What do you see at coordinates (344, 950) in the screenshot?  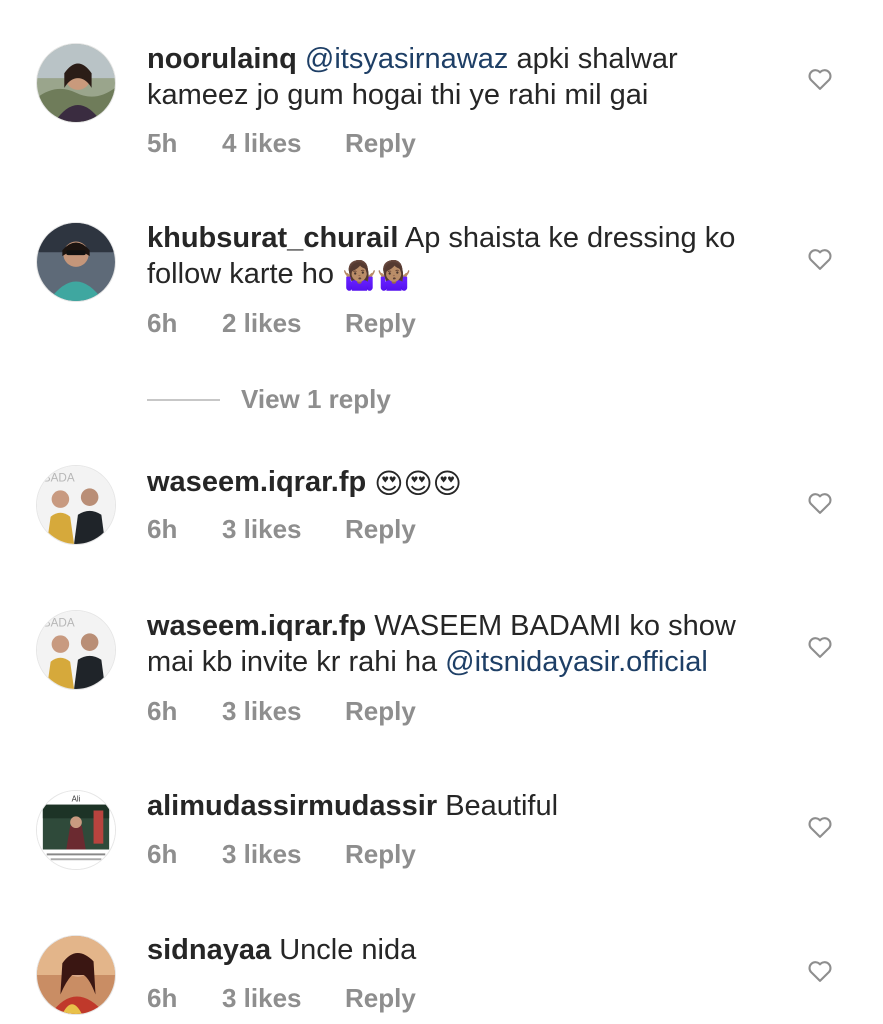 I see `comment-body: Uncle nida` at bounding box center [344, 950].